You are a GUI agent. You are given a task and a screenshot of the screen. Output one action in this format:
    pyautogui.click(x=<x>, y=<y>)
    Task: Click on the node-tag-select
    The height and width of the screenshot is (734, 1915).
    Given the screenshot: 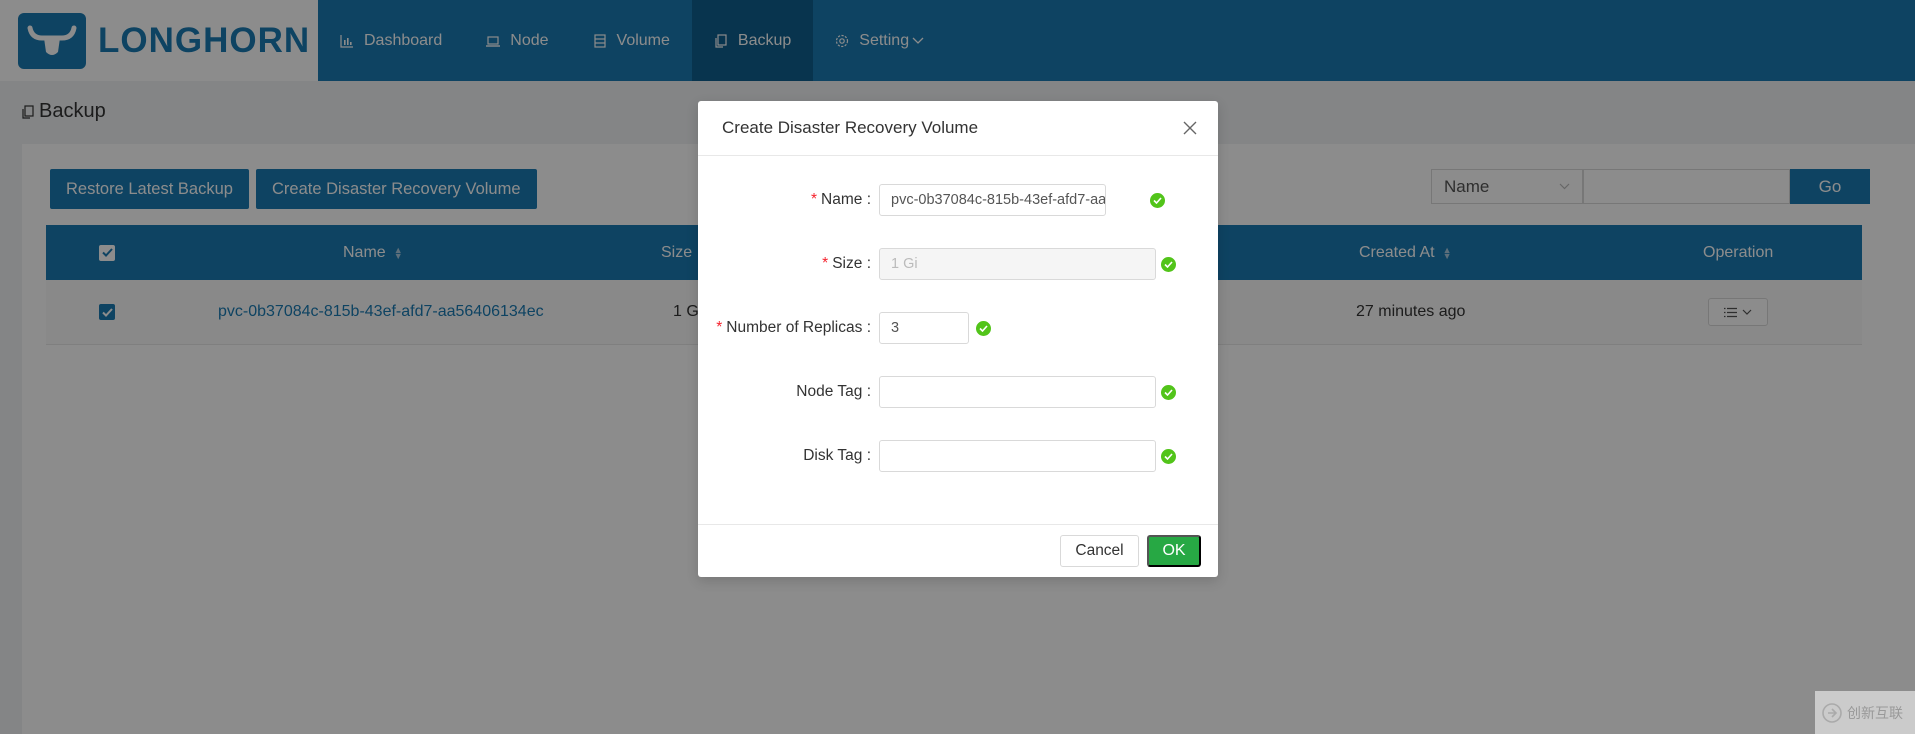 What is the action you would take?
    pyautogui.click(x=1017, y=392)
    